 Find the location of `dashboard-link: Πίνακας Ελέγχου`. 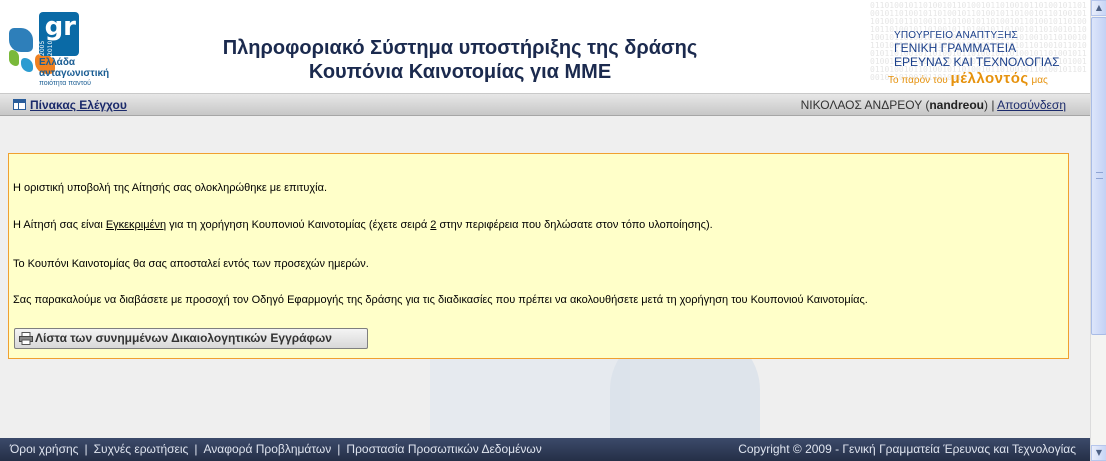

dashboard-link: Πίνακας Ελέγχου is located at coordinates (78, 105).